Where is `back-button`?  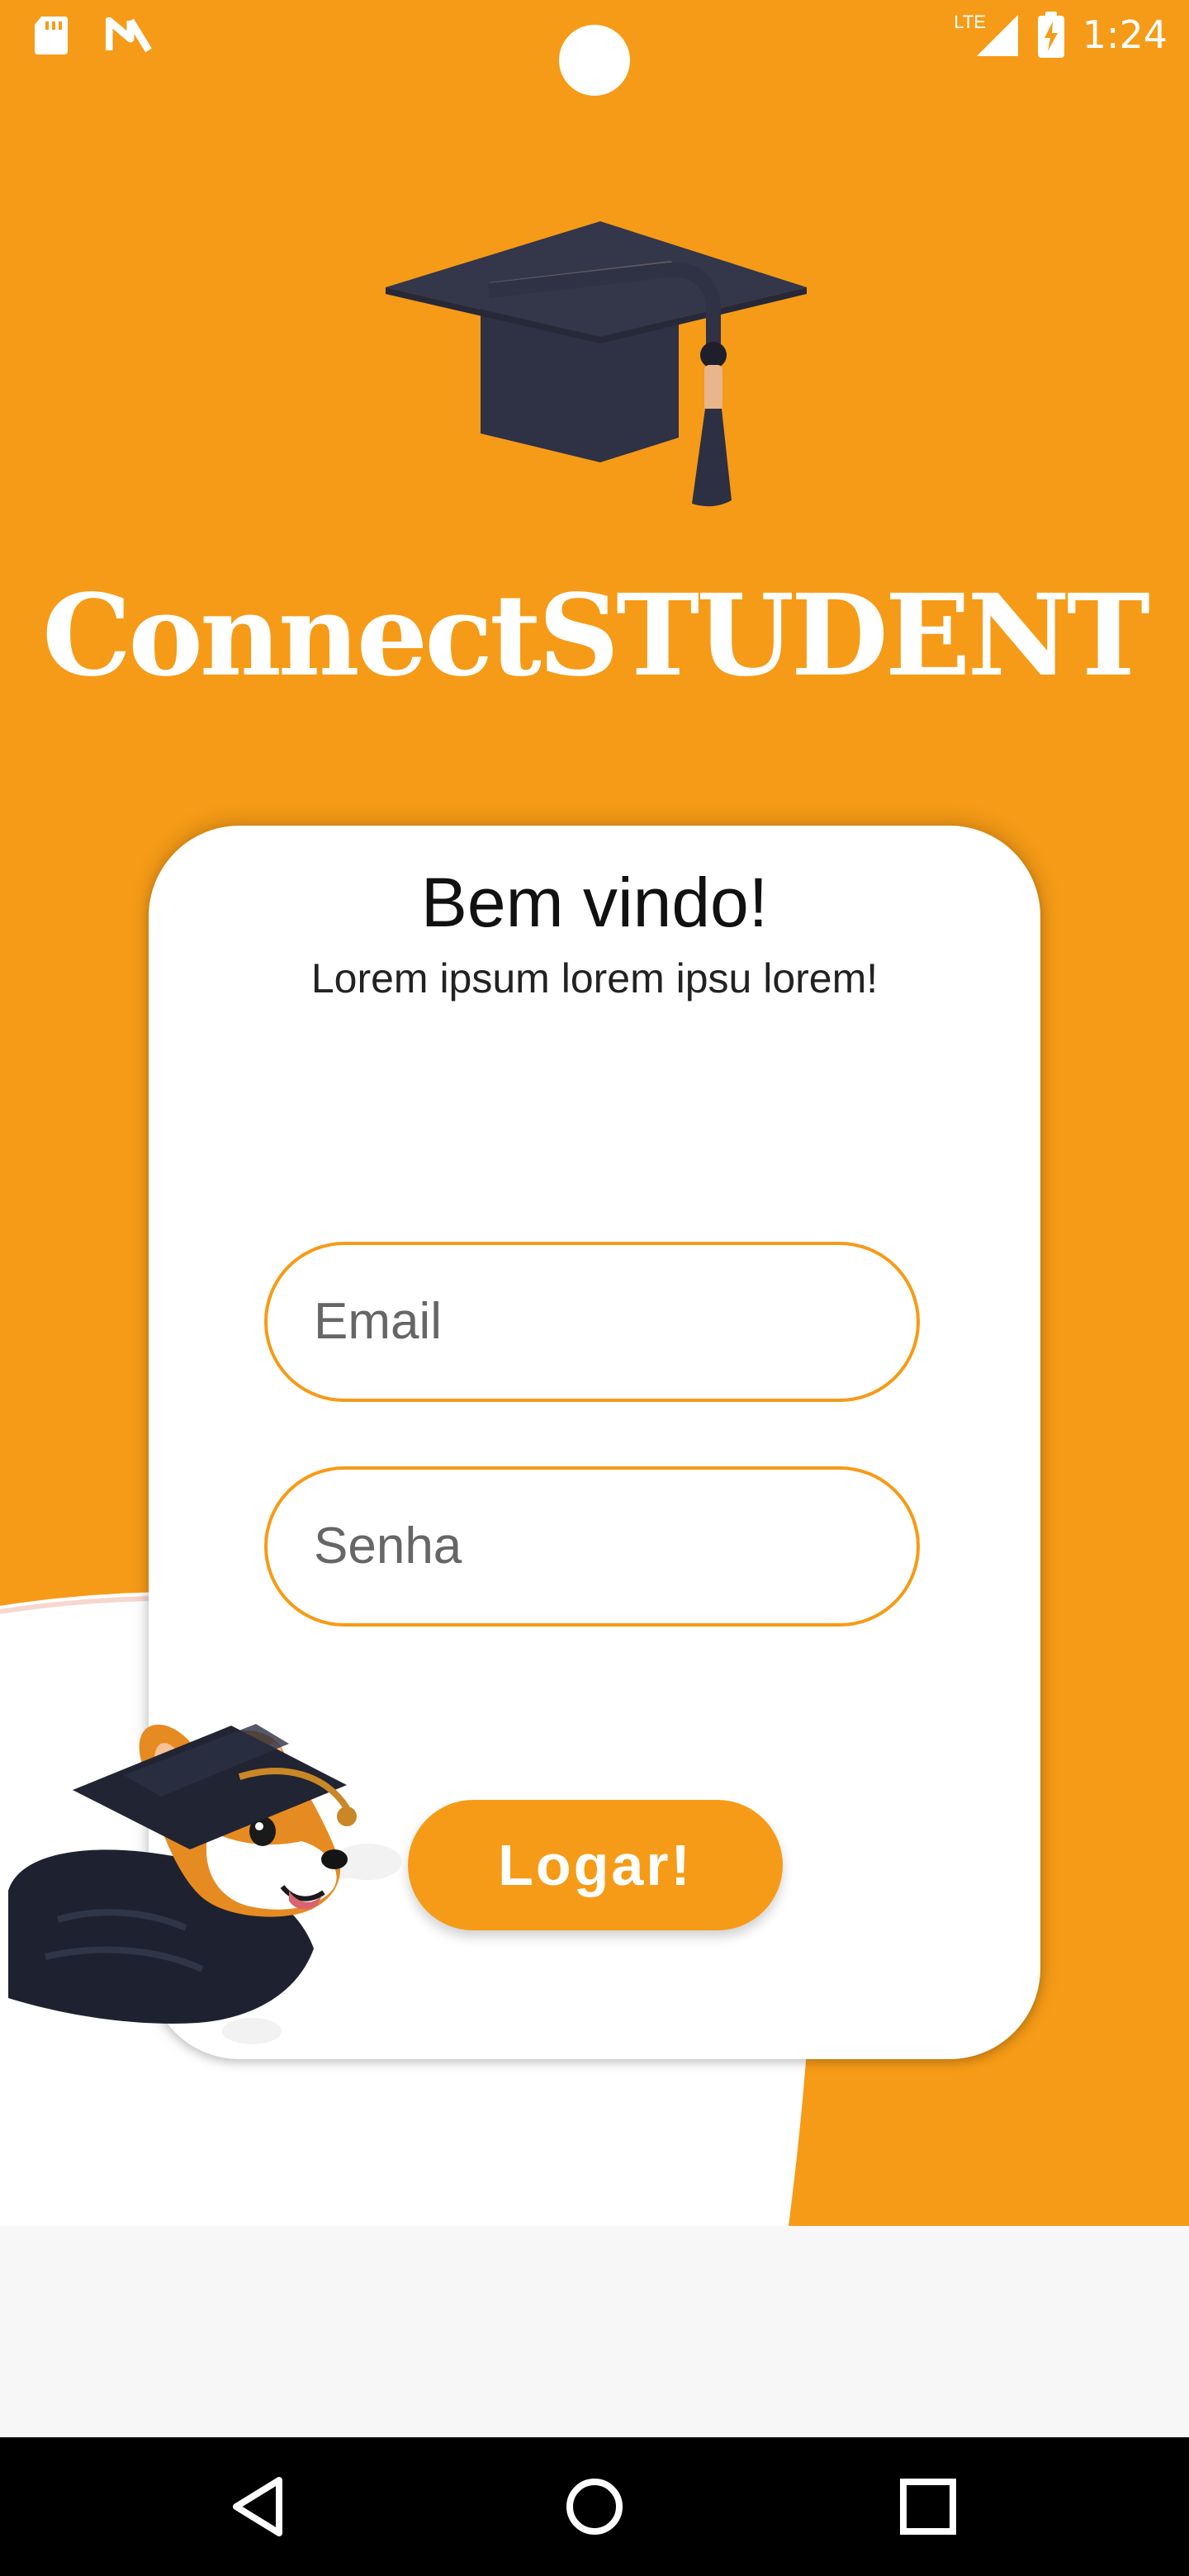
back-button is located at coordinates (261, 2506).